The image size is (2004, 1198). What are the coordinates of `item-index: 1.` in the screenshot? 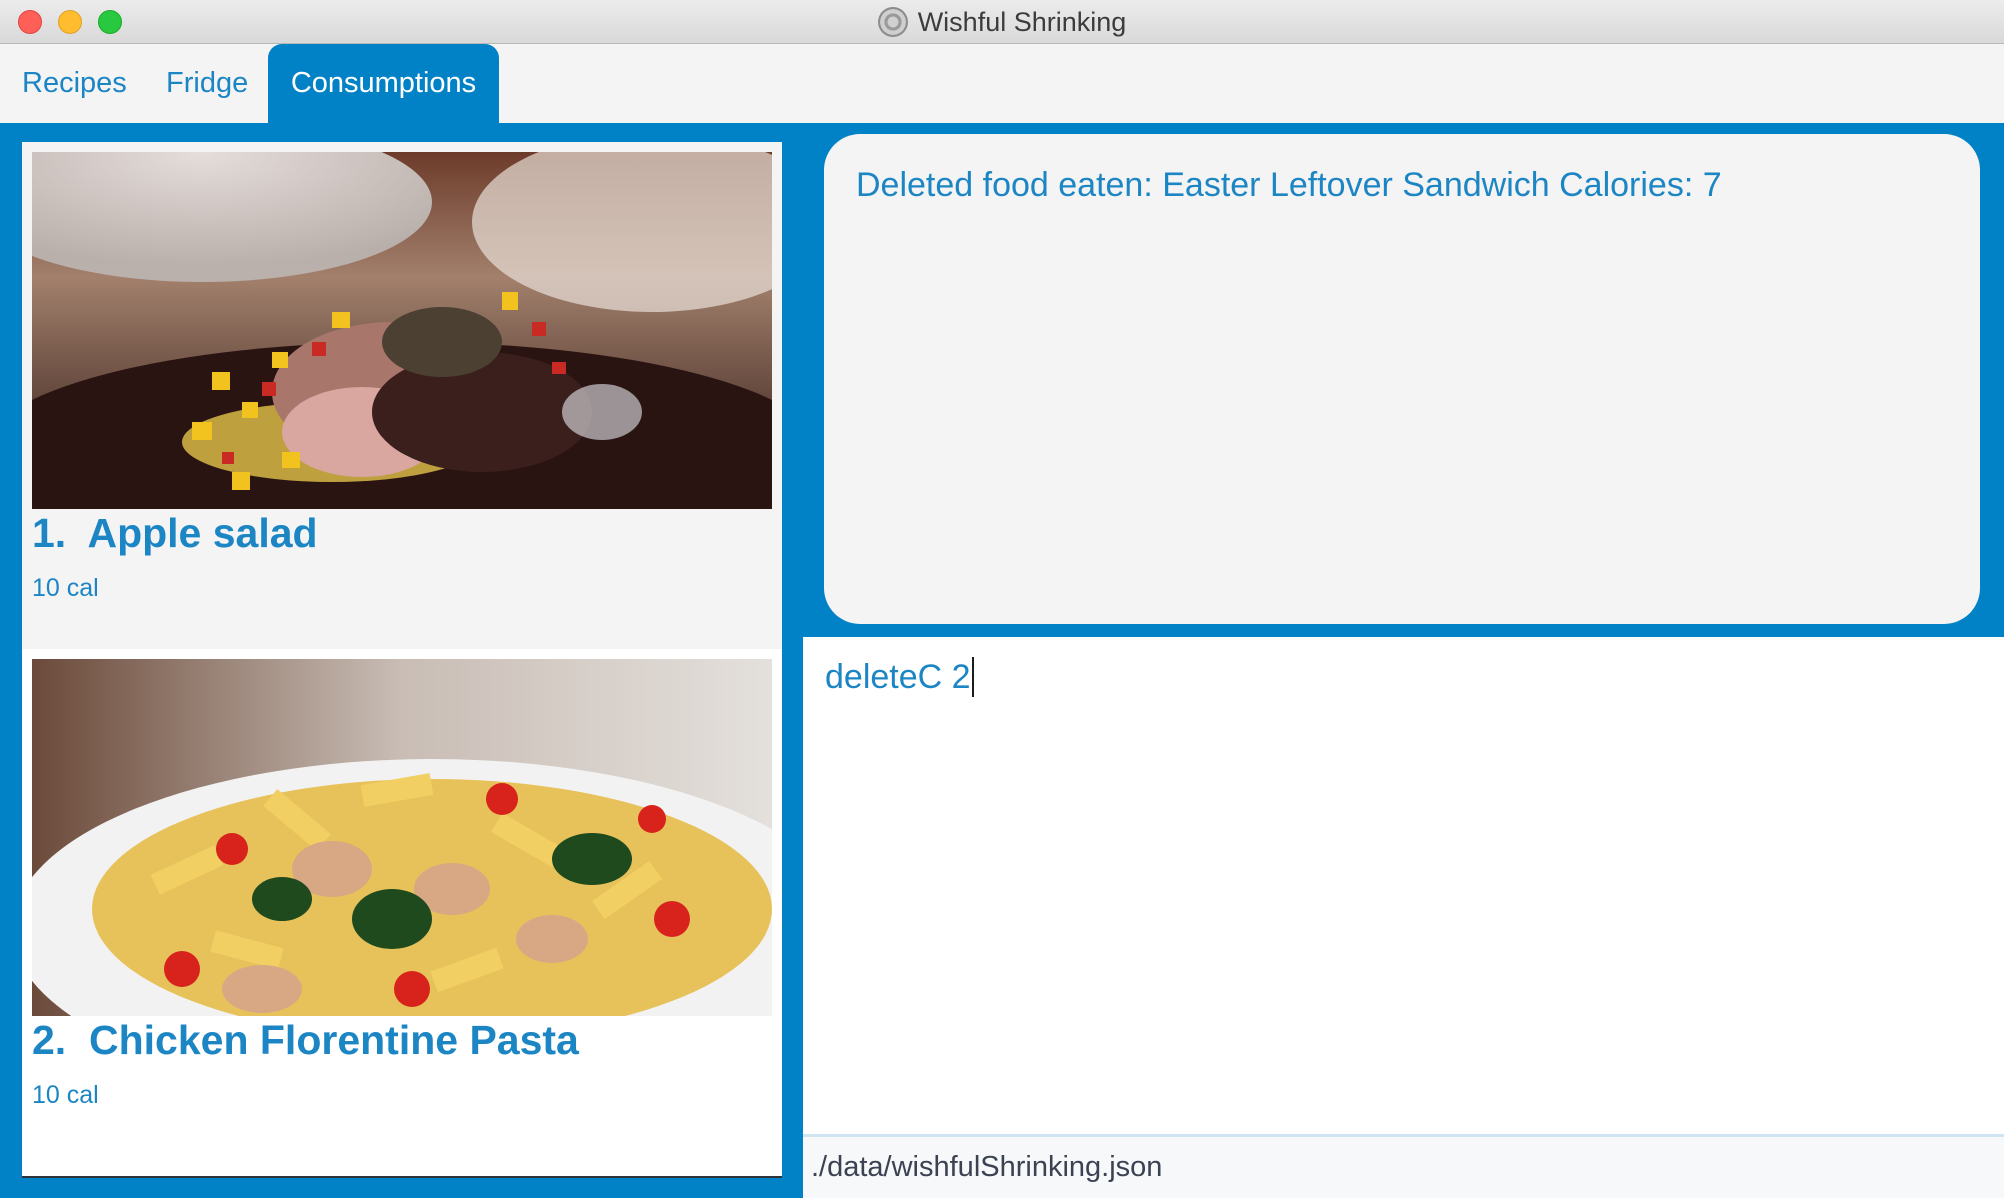 It's located at (49, 533).